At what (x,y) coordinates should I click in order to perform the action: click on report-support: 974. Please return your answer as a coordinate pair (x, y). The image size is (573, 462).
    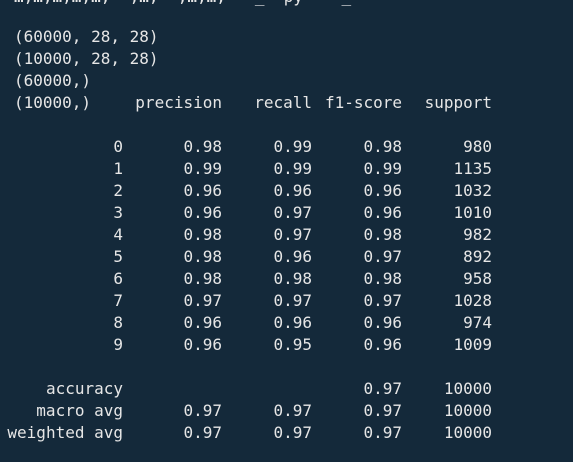
    Looking at the image, I should click on (477, 322).